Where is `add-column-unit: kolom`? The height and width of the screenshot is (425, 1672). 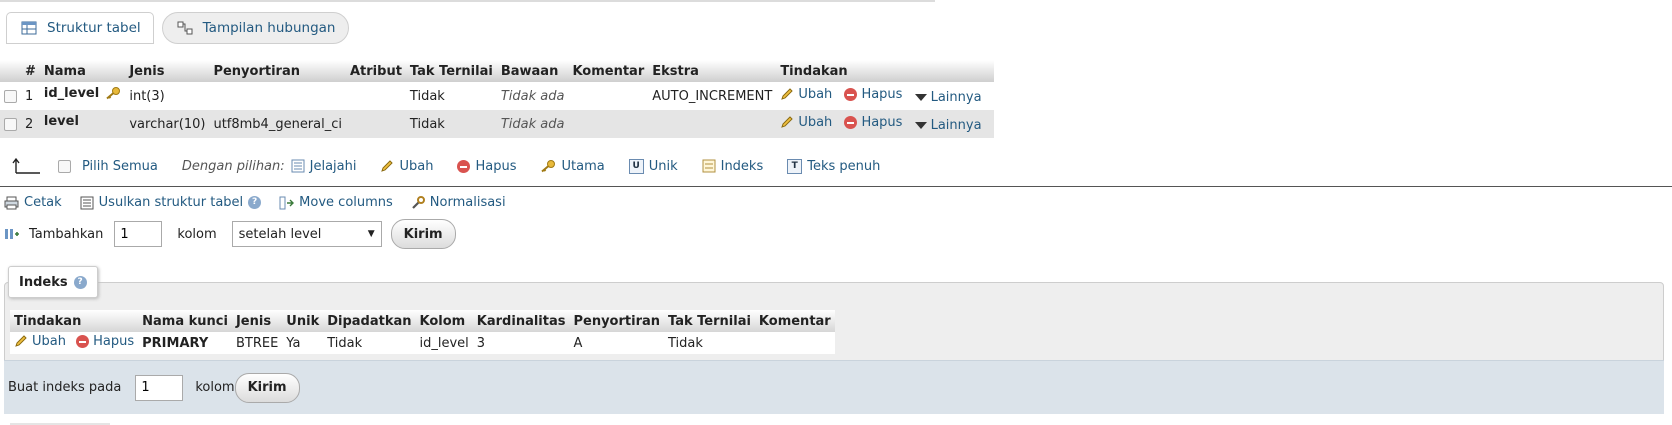
add-column-unit: kolom is located at coordinates (197, 234).